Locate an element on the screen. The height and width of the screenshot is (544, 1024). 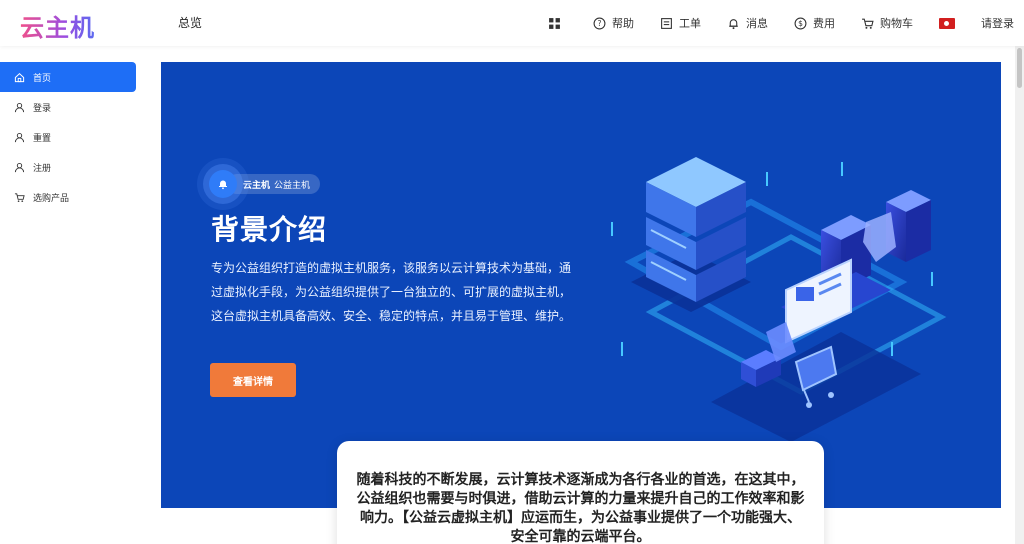
nav-overview-link: 总览 is located at coordinates (190, 22).